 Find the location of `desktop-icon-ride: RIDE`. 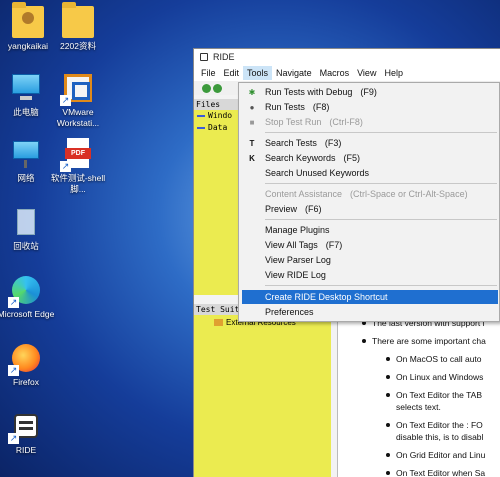

desktop-icon-ride: RIDE is located at coordinates (28, 433).